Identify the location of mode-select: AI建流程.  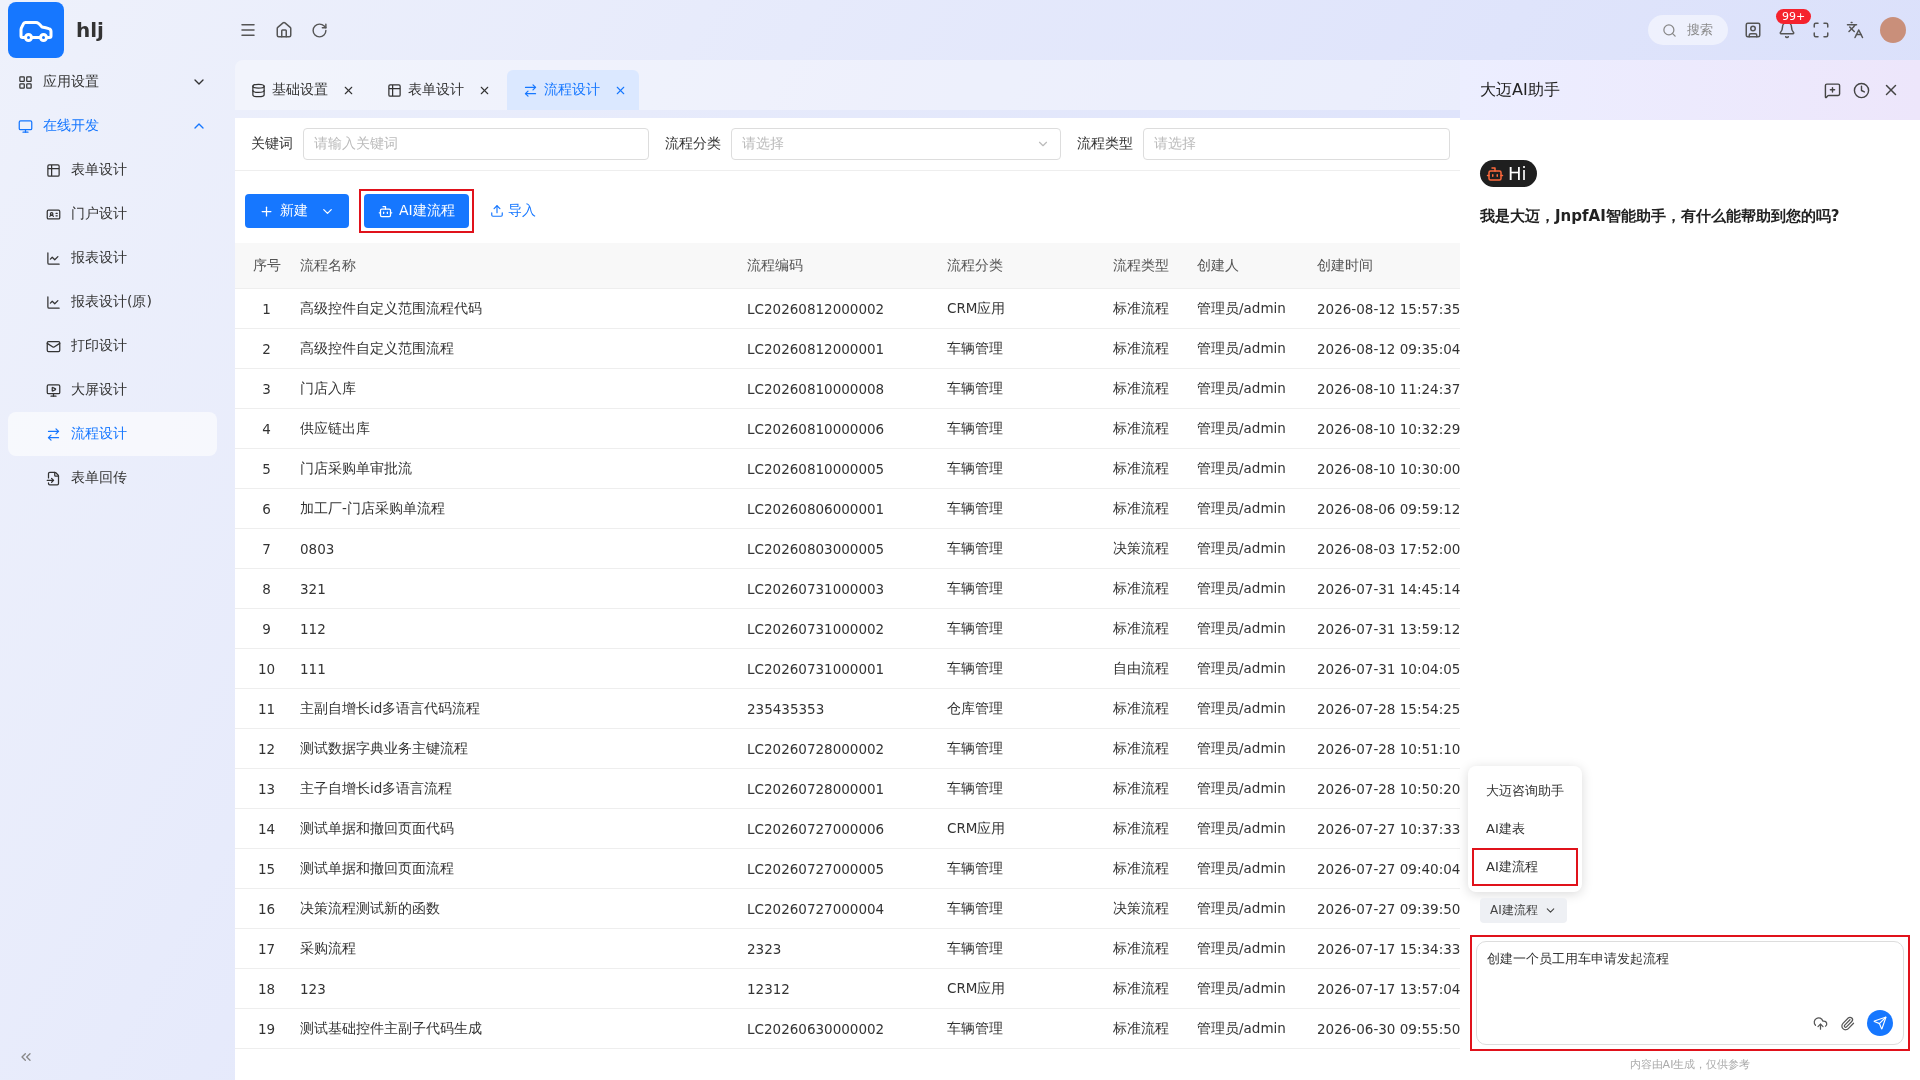
(1523, 910).